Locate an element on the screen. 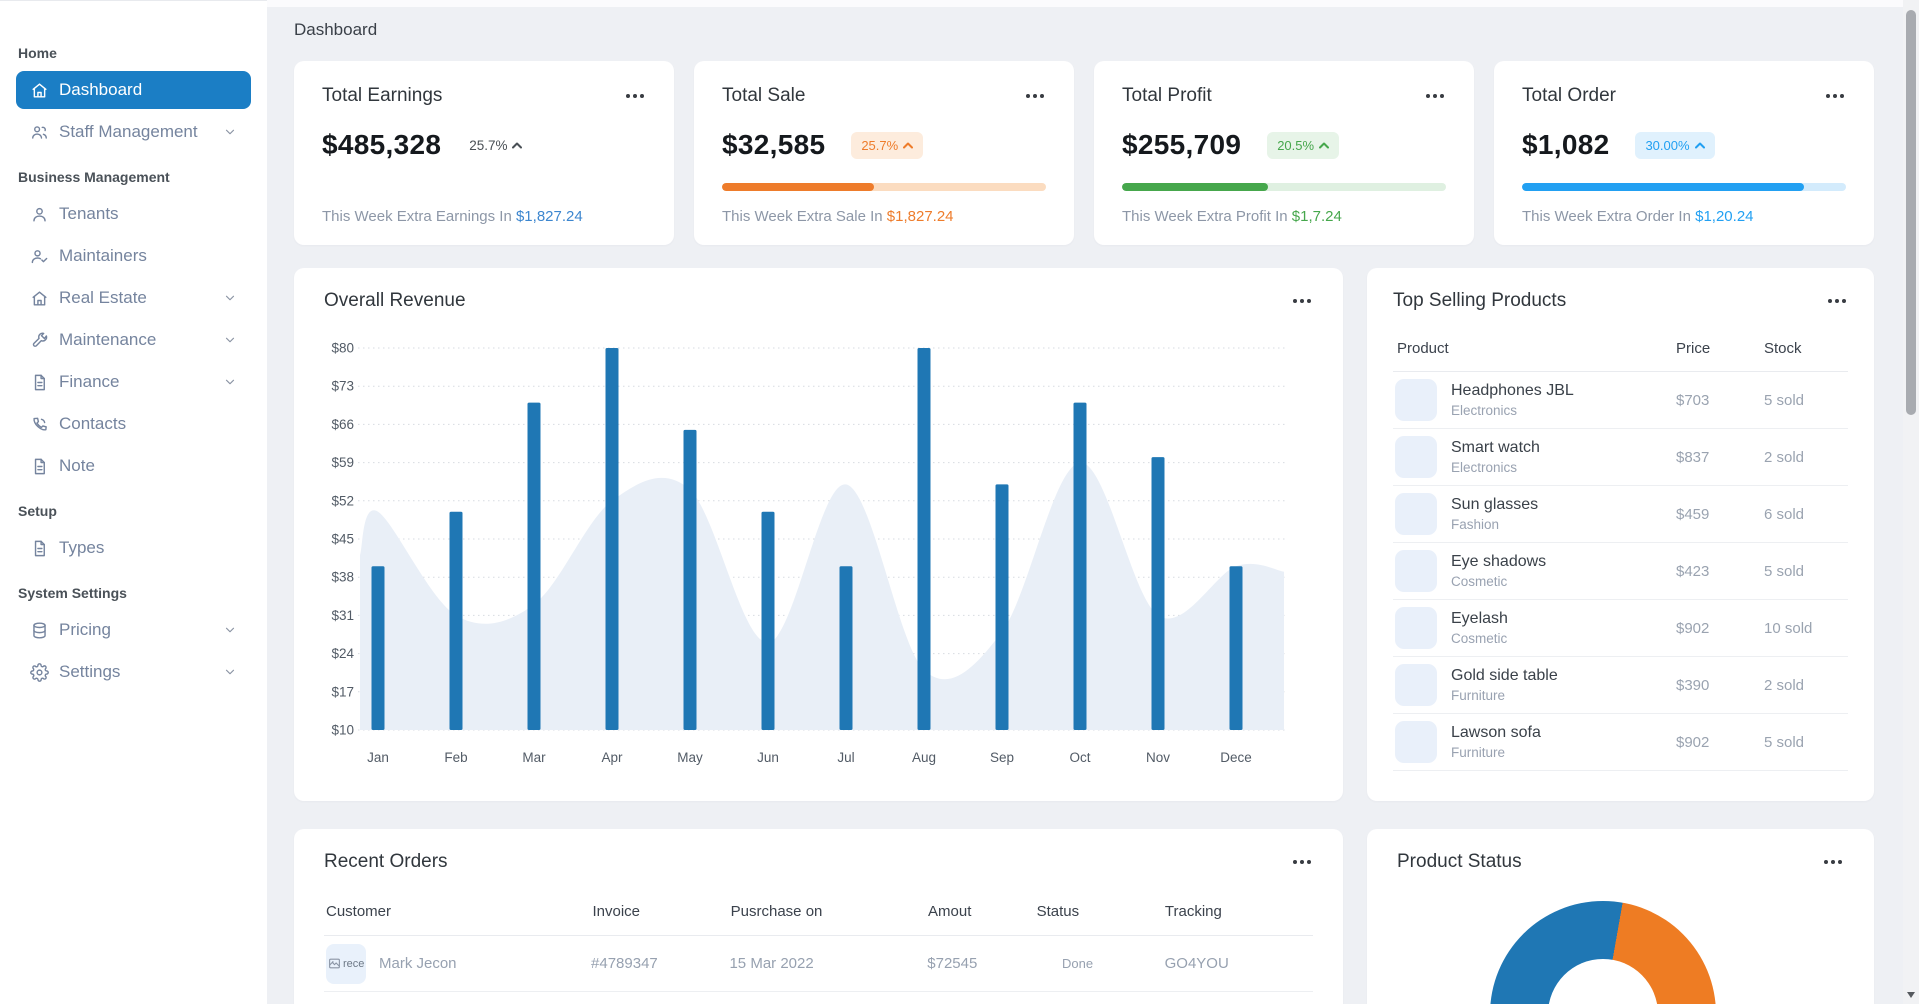 The image size is (1919, 1004). product-row-gold-side-table: Gold side table Furniture $390 2 sold is located at coordinates (1620, 685).